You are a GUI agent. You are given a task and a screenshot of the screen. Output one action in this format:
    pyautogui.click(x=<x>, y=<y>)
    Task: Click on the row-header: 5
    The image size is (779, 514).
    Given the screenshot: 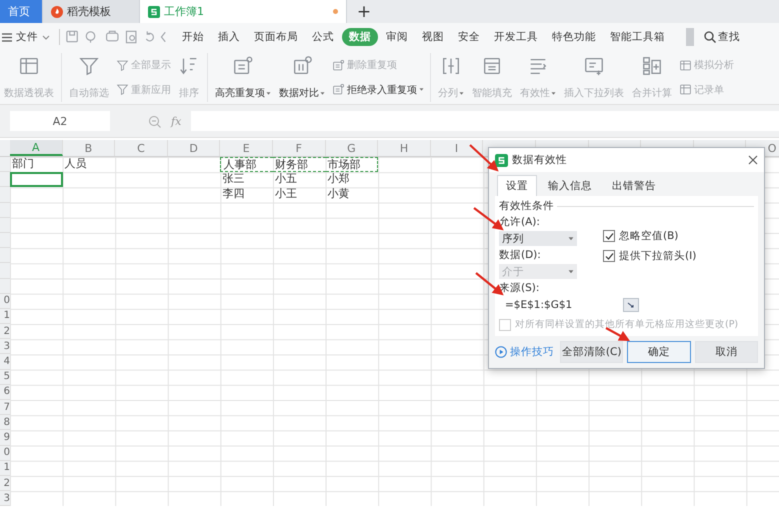 What is the action you would take?
    pyautogui.click(x=5, y=377)
    